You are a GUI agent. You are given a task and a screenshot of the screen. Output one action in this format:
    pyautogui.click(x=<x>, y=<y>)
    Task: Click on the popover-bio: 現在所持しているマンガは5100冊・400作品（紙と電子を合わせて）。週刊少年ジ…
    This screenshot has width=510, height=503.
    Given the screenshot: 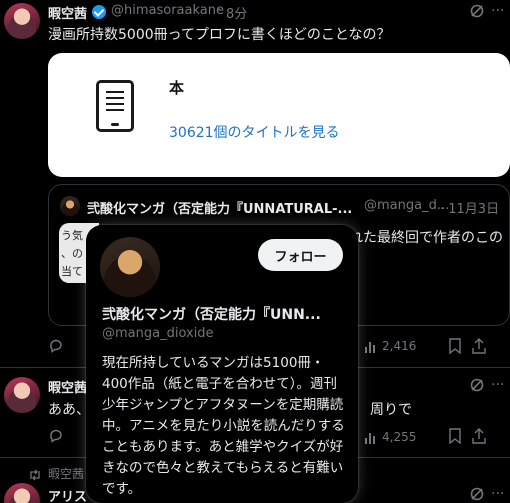 What is the action you would take?
    pyautogui.click(x=223, y=426)
    